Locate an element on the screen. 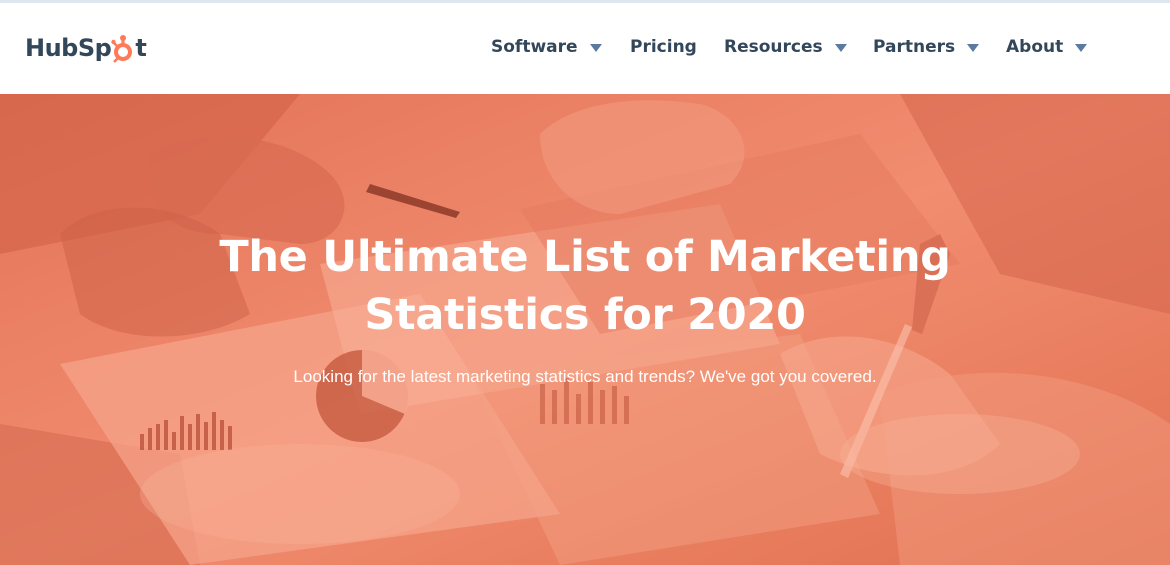 The height and width of the screenshot is (565, 1170). nav-item-resources: Resources is located at coordinates (785, 47).